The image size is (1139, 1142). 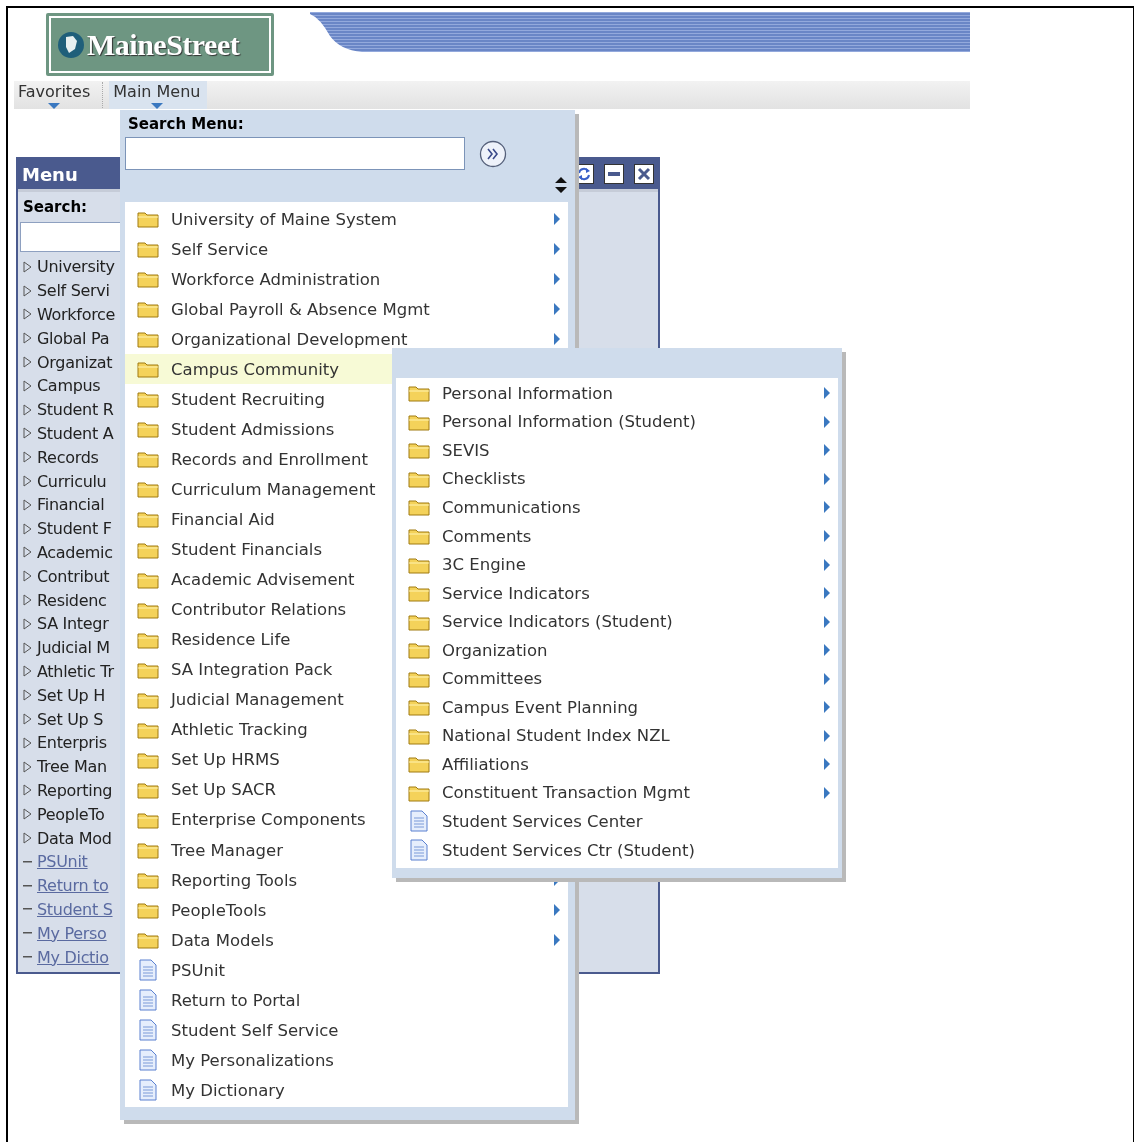 I want to click on menu-item: Service Indicators (Student), so click(x=617, y=621).